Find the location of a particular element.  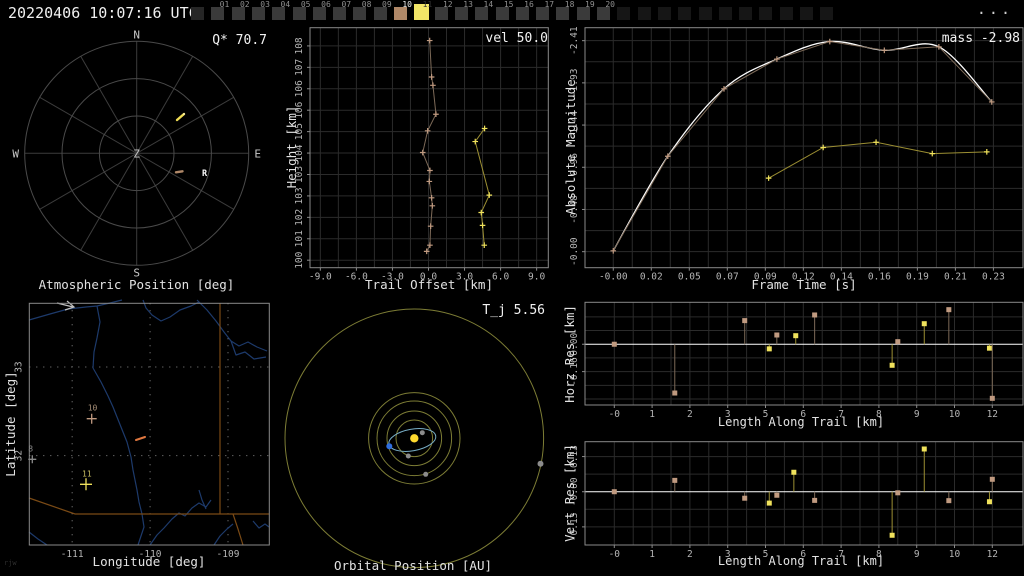

frame-label: 10 is located at coordinates (407, 4).